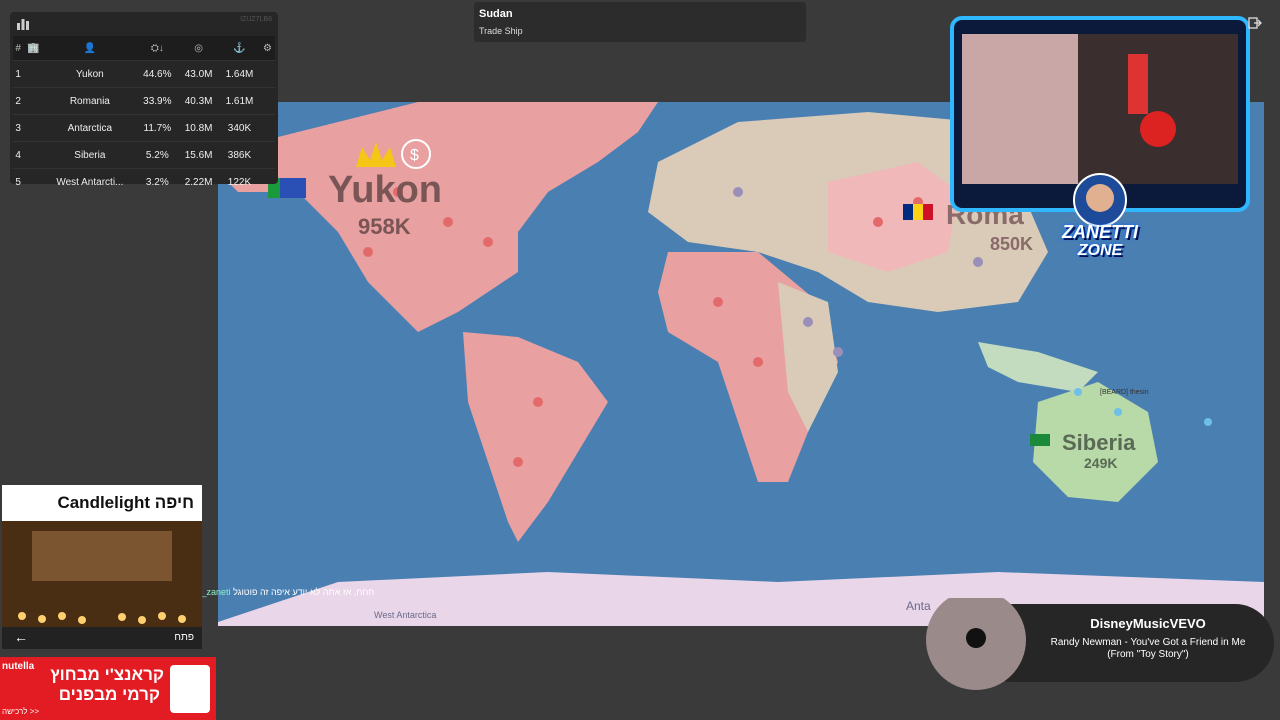 This screenshot has width=1280, height=720. I want to click on ad-line-2: קרמי מבפנים, so click(109, 694).